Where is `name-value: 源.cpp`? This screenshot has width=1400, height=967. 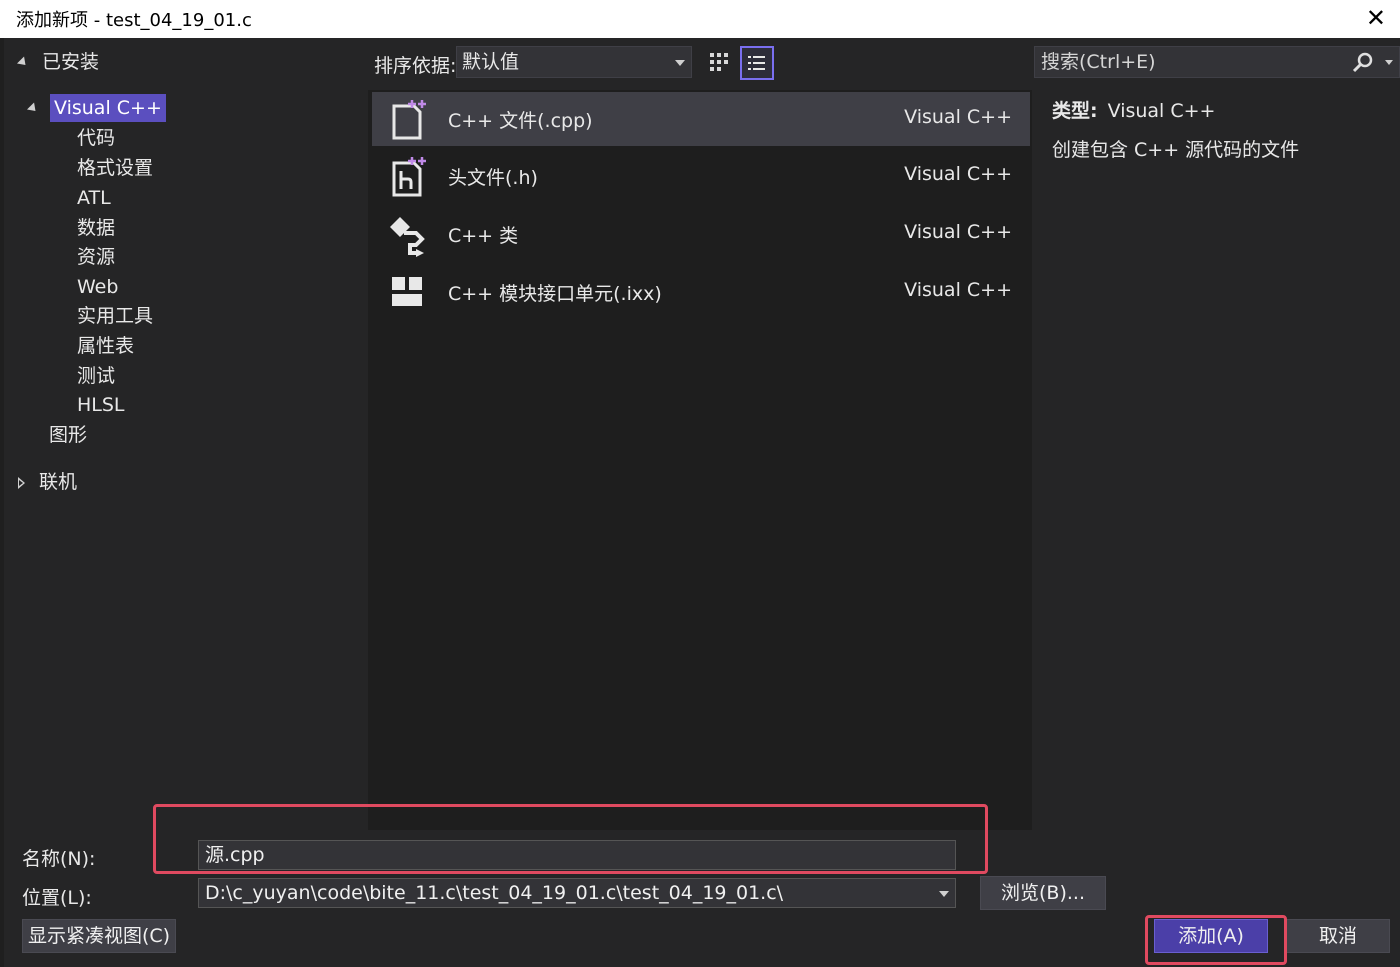 name-value: 源.cpp is located at coordinates (235, 855).